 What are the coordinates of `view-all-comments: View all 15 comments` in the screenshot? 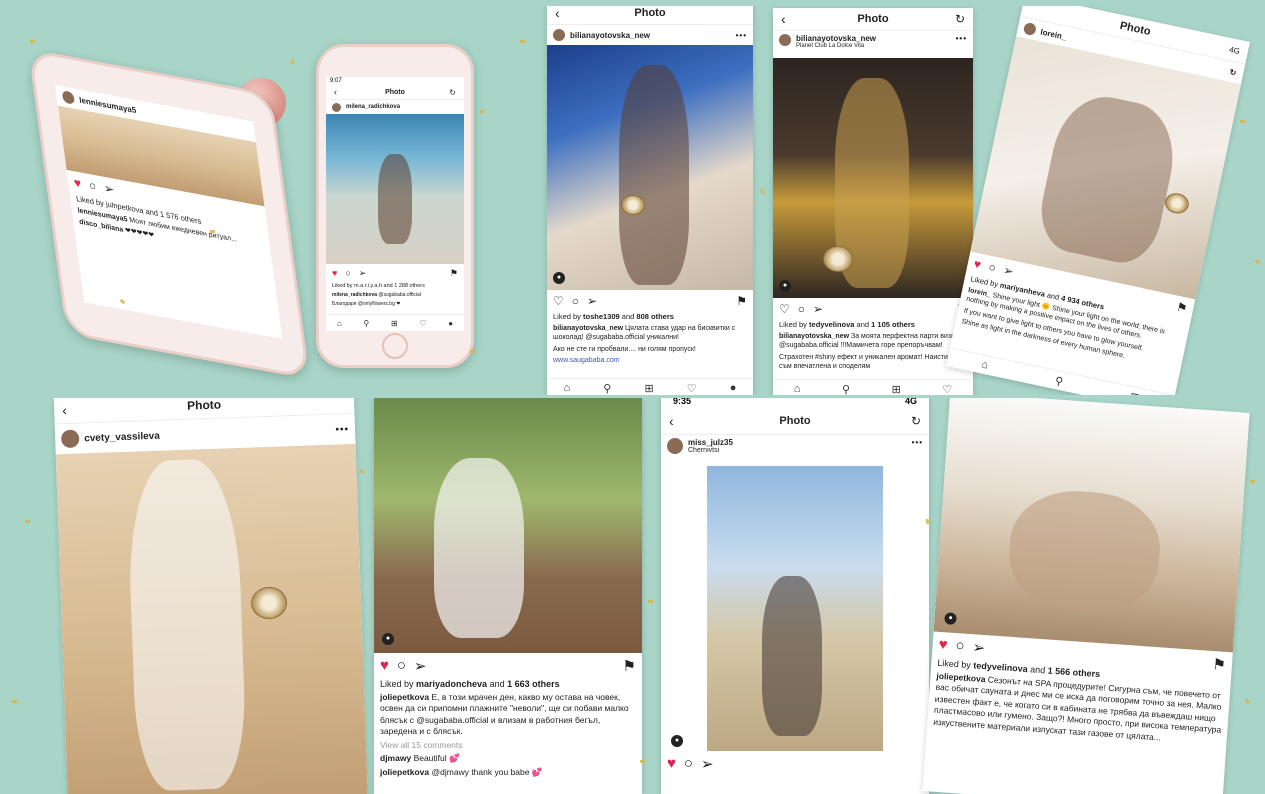 It's located at (508, 745).